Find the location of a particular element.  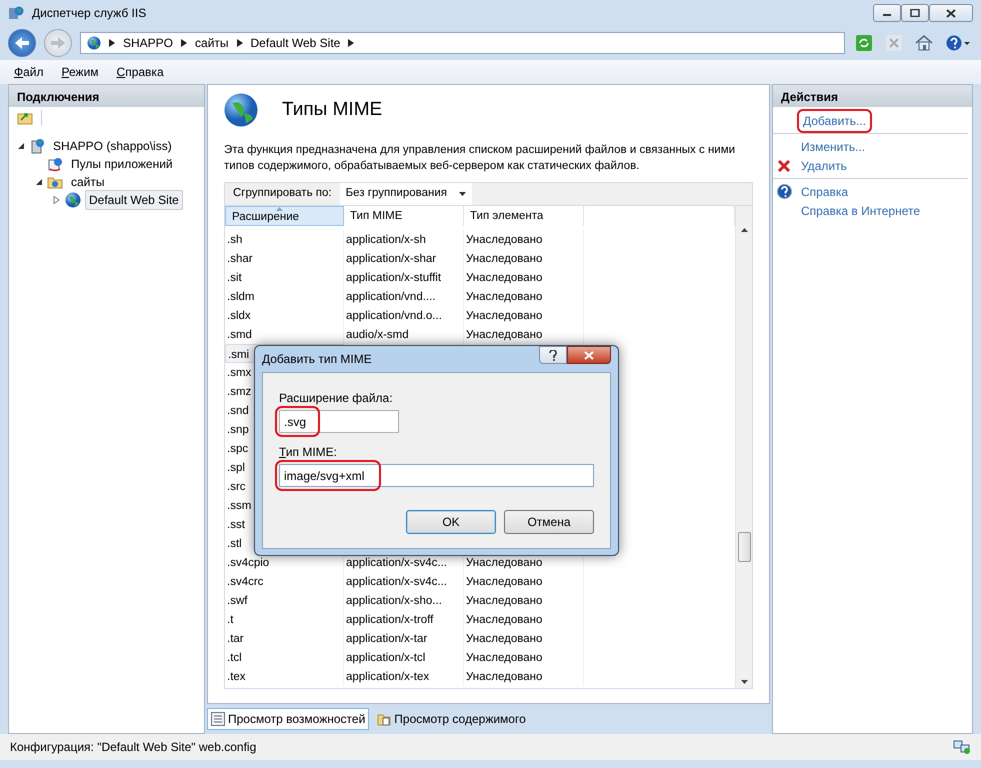

panel-header: Действия is located at coordinates (872, 96).